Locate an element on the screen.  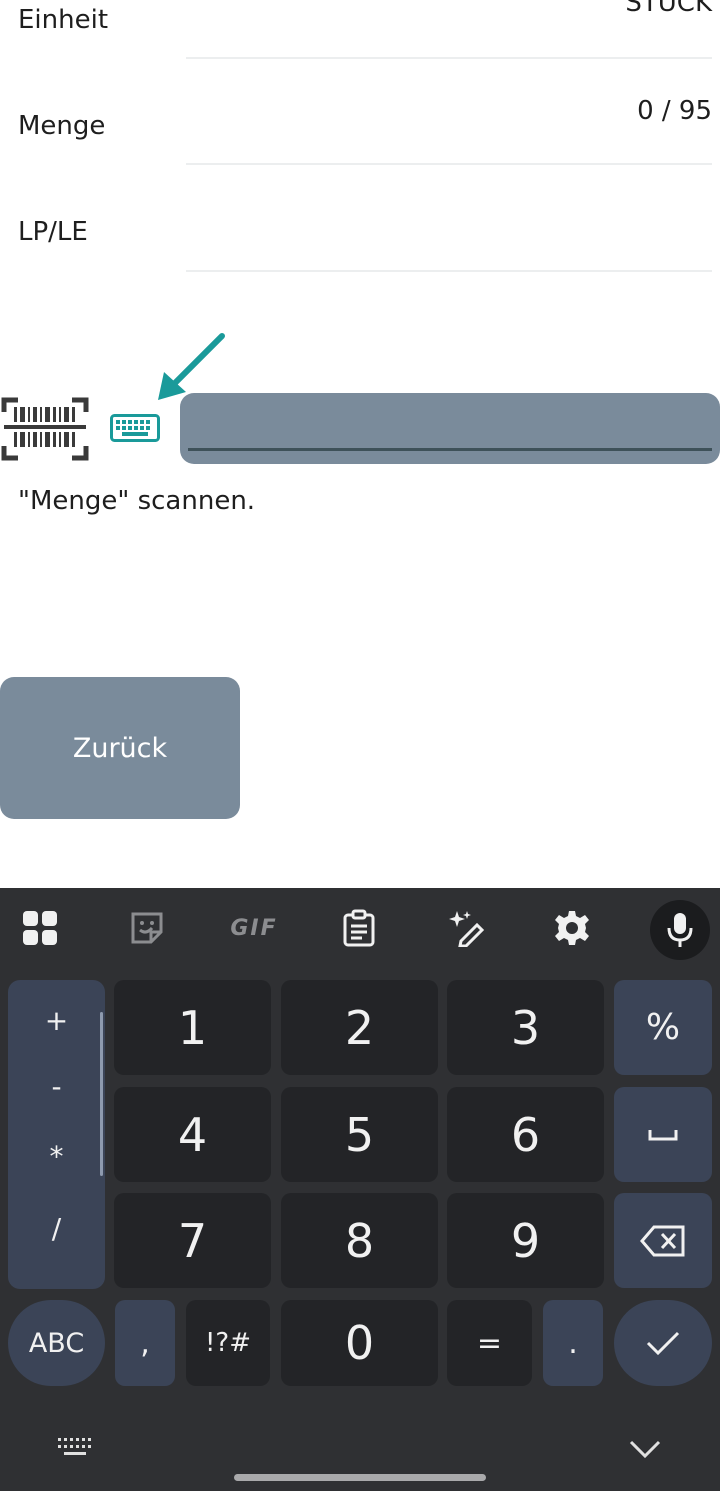
mic-icon is located at coordinates (680, 930).